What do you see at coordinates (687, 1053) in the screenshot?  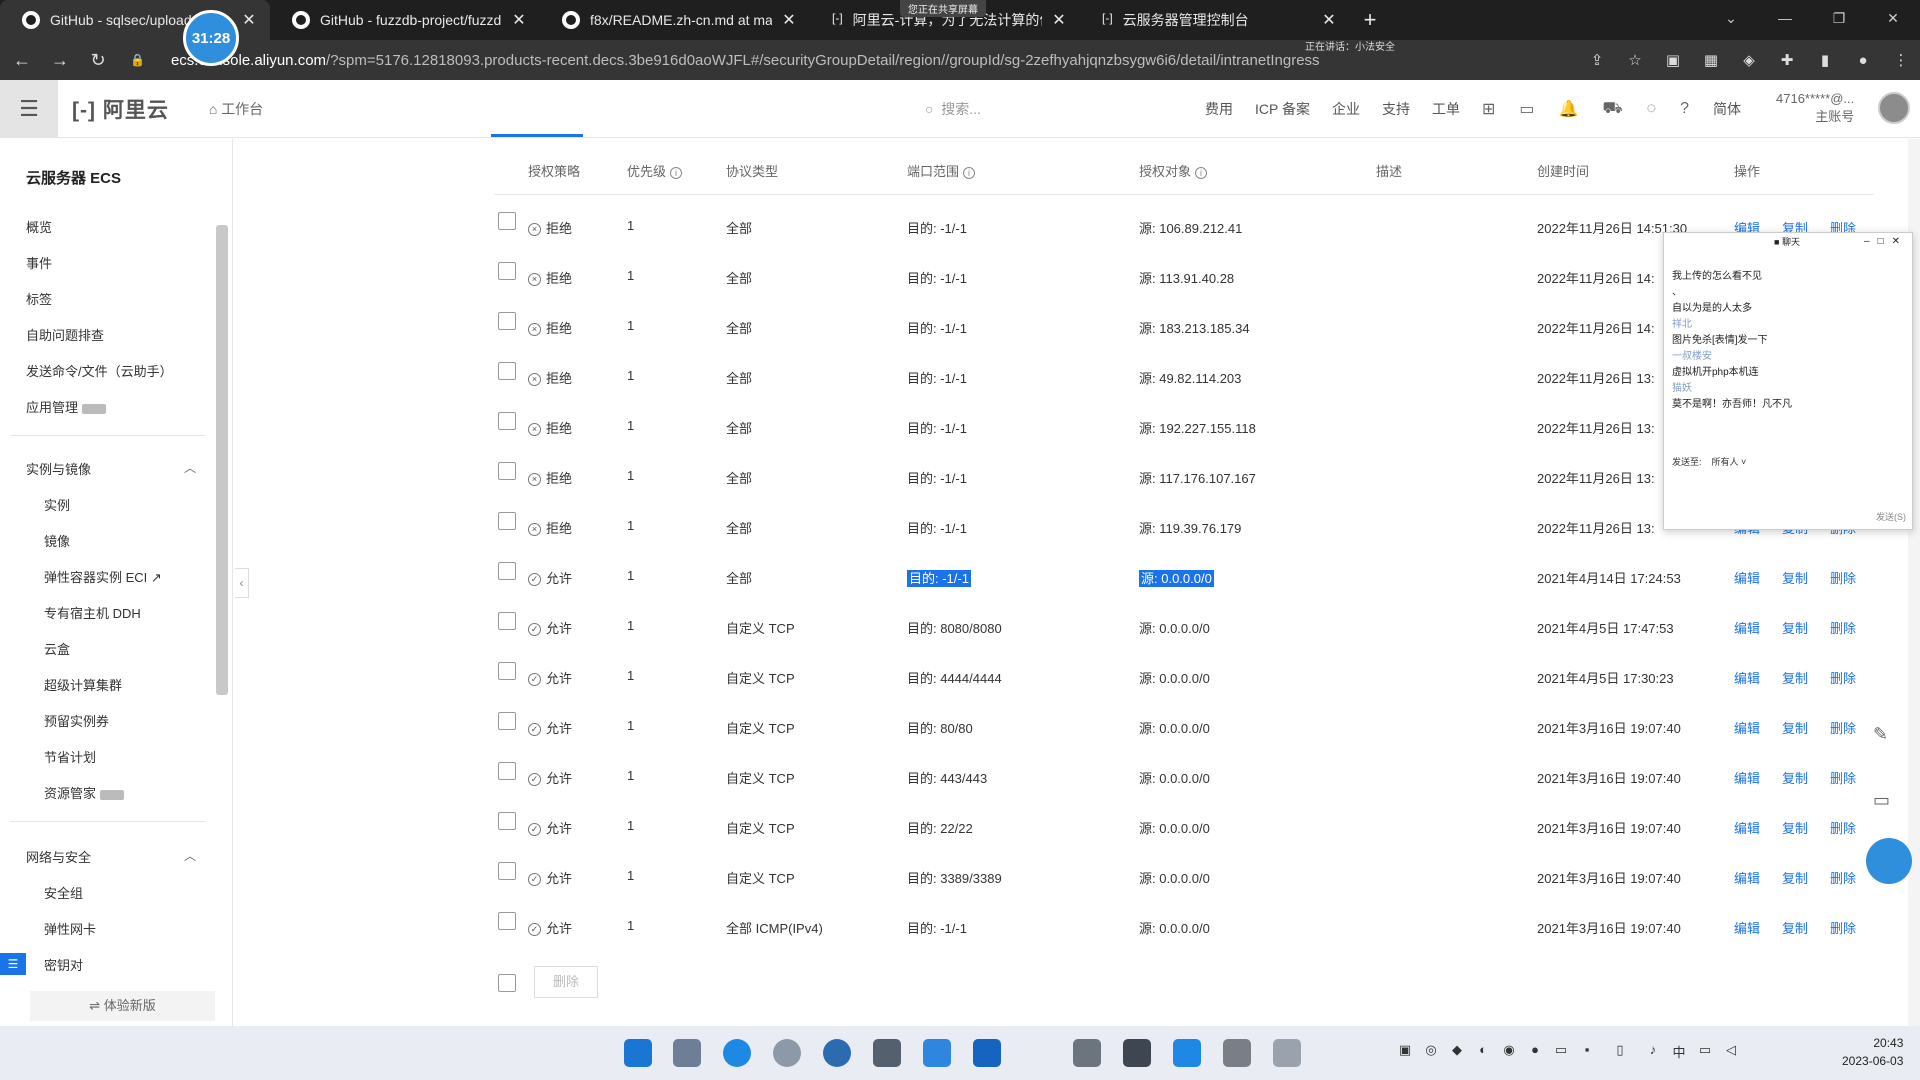 I see `file-explorer-icon` at bounding box center [687, 1053].